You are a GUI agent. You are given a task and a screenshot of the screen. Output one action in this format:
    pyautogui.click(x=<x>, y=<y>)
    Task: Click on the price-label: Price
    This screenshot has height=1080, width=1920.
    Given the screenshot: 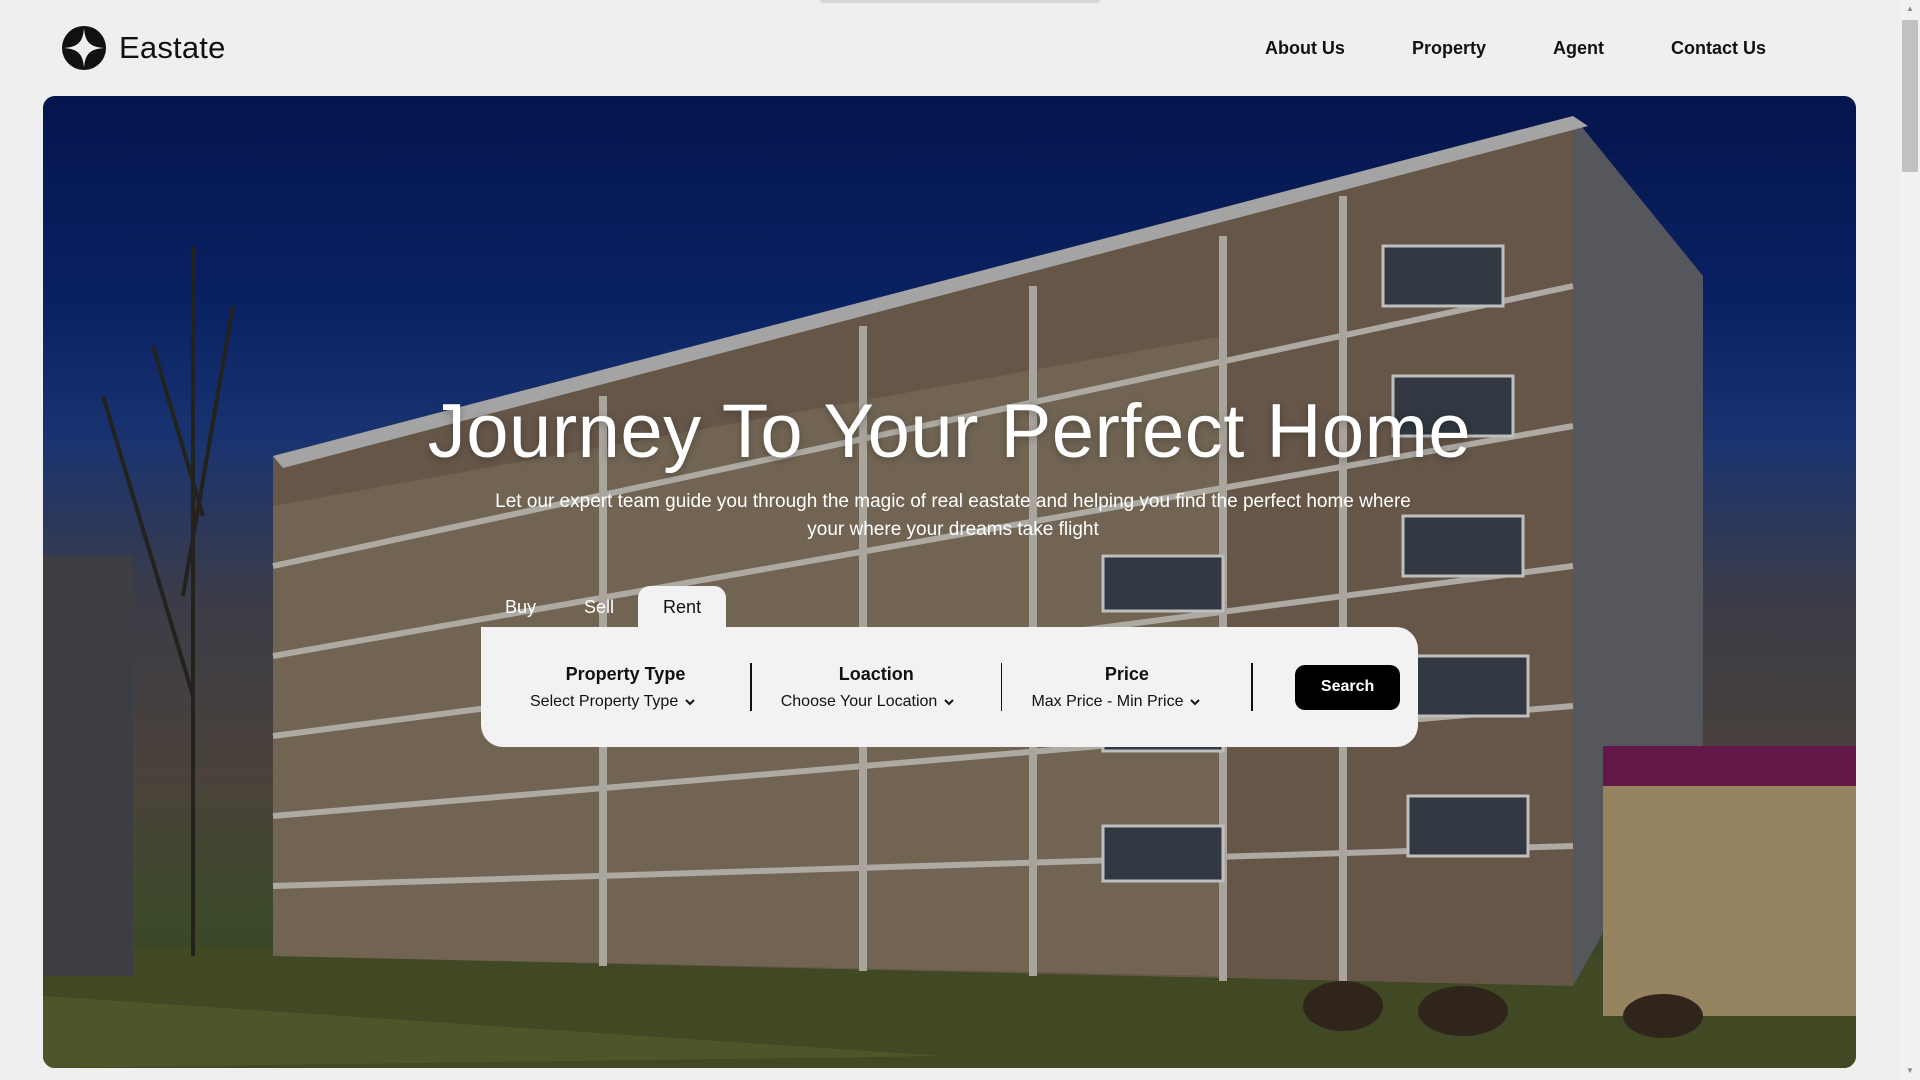 What is the action you would take?
    pyautogui.click(x=1126, y=673)
    